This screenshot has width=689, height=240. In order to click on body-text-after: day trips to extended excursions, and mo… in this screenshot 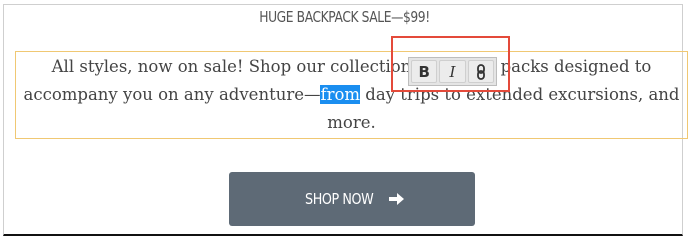, I will do `click(503, 108)`.